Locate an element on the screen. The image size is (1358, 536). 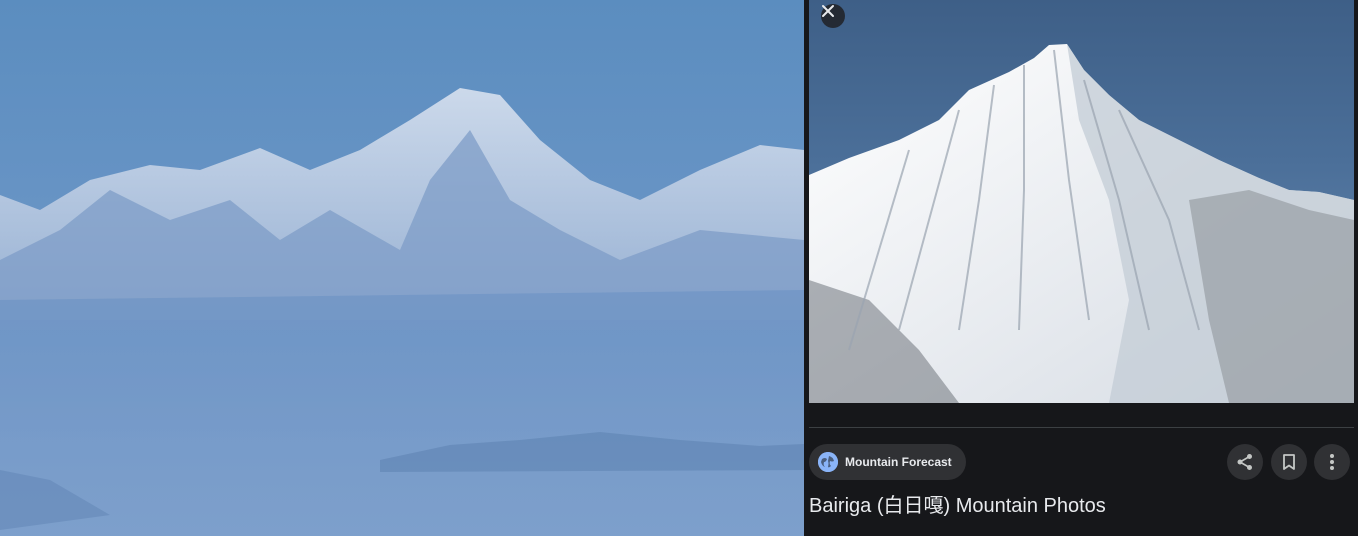
more-options-button is located at coordinates (1332, 462).